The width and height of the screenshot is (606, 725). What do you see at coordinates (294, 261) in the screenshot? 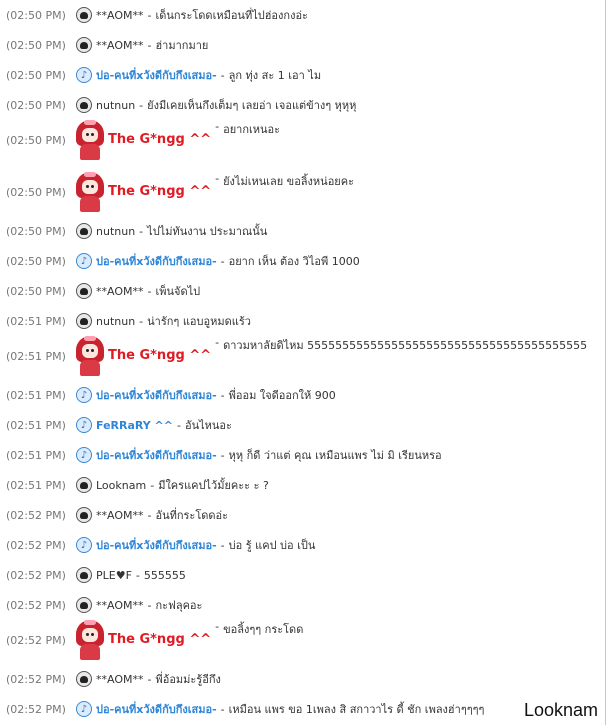
I see `message-text: อยาก เห็น ต้อง วิไอพี 1000` at bounding box center [294, 261].